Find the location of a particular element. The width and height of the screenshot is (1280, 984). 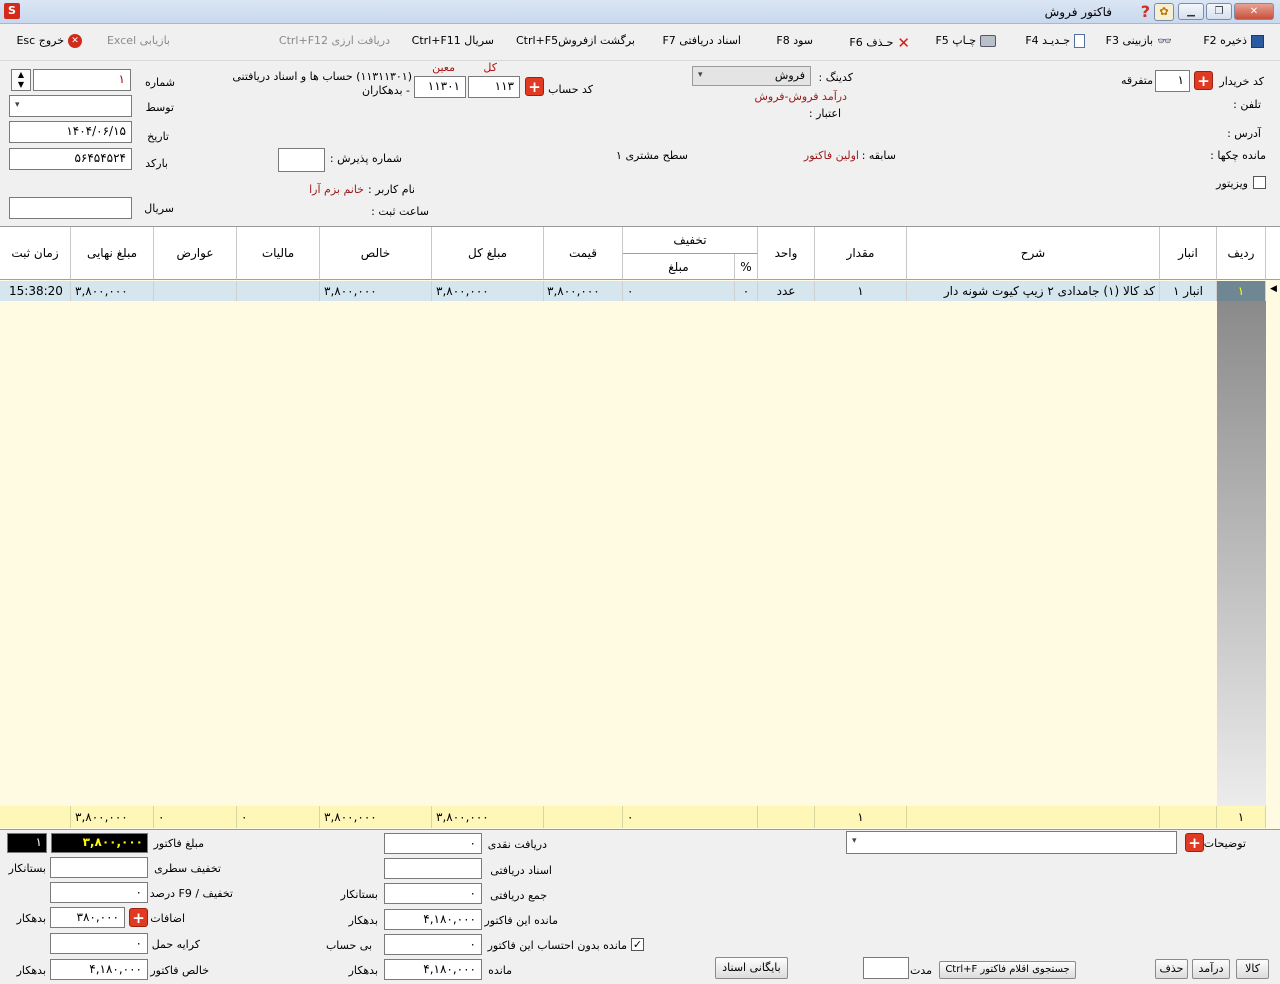

notes-select: ▾ is located at coordinates (1011, 842).